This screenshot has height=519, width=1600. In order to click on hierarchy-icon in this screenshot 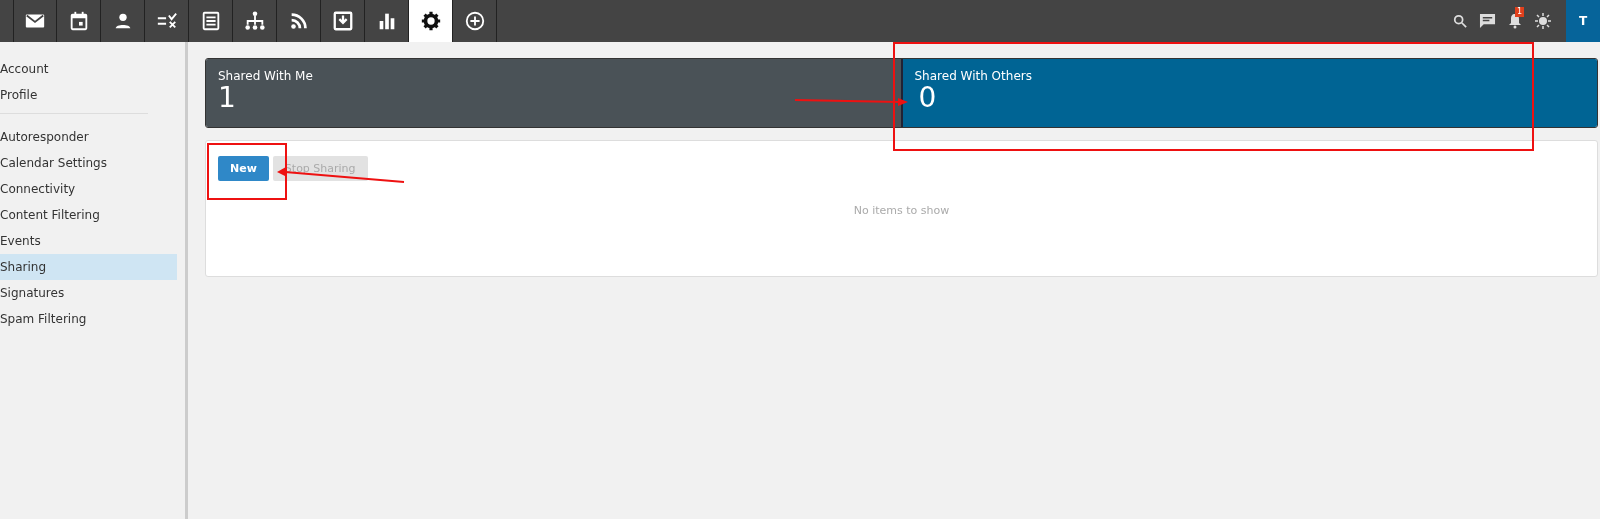, I will do `click(254, 21)`.